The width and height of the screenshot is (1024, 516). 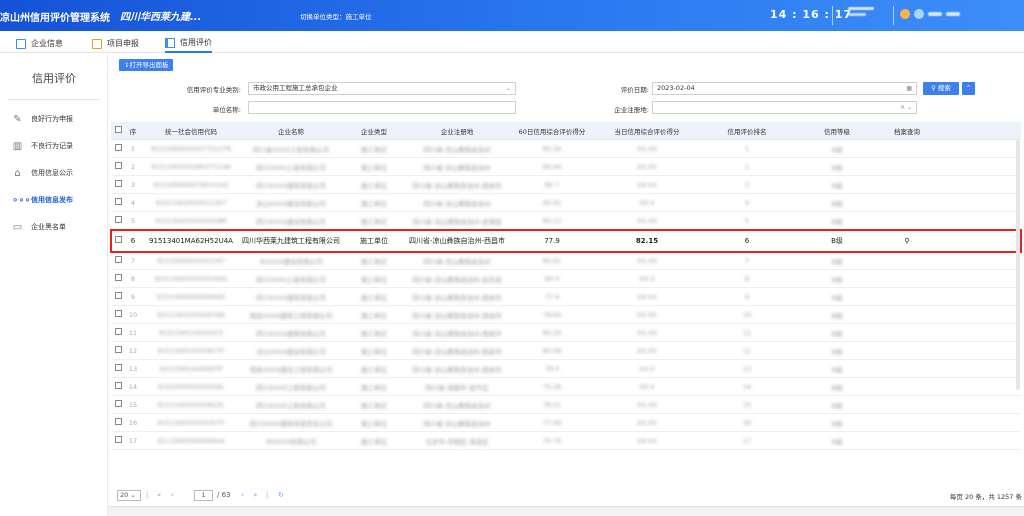 I want to click on cell-code: 91510000XXXX026L, so click(x=191, y=386).